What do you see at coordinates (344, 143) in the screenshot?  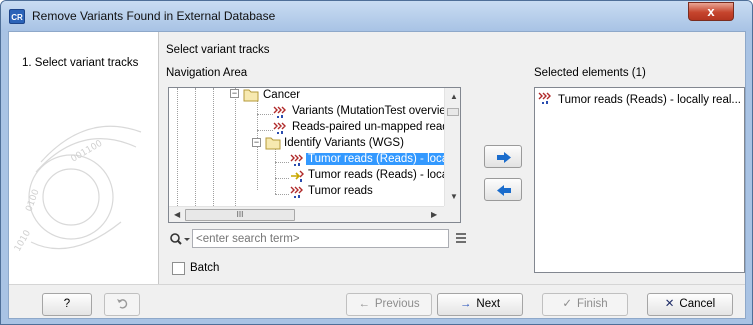 I see `tree-item: Identify Variants (WGS)` at bounding box center [344, 143].